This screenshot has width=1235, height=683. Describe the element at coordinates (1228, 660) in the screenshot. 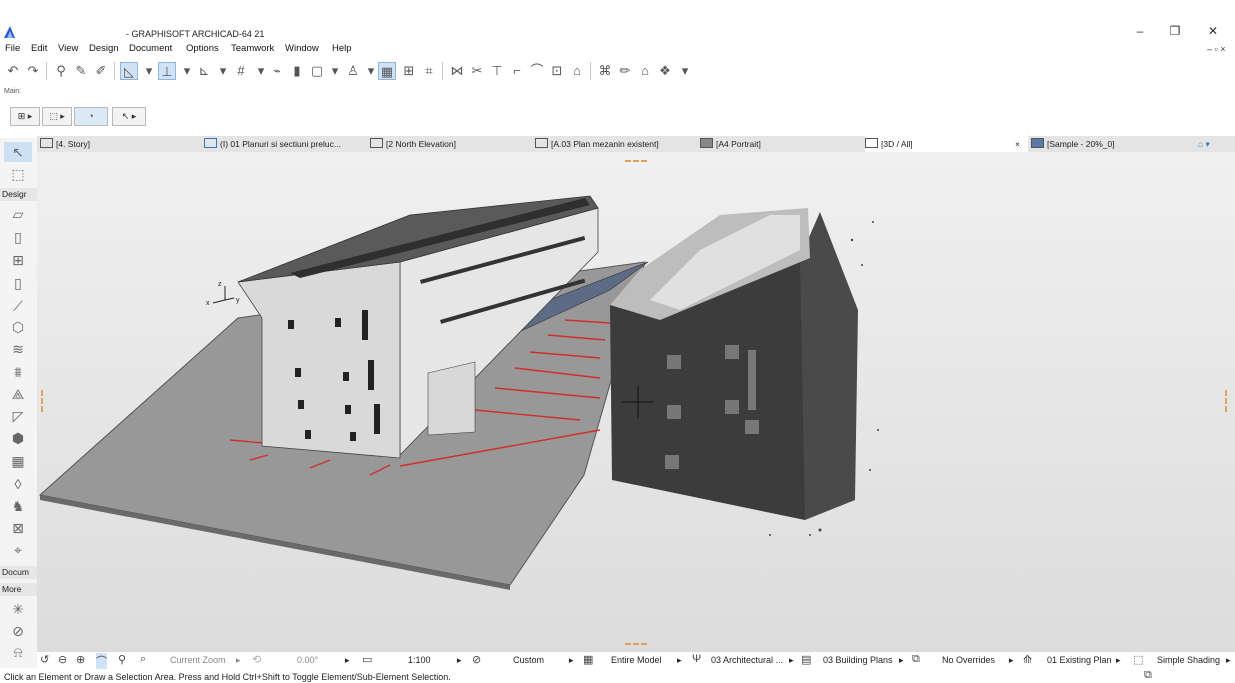

I see `shading-menu-arrow-icon: ▸` at that location.